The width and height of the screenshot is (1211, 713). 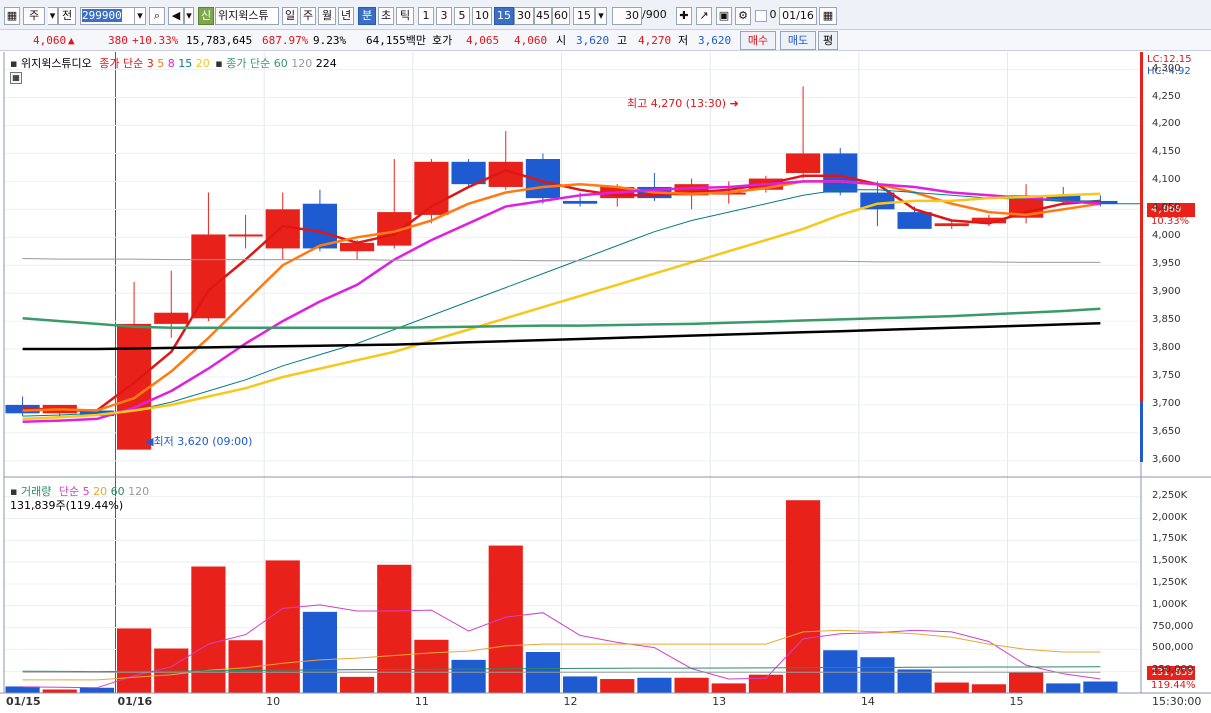 What do you see at coordinates (326, 63) in the screenshot?
I see `legend-ma-224: 224` at bounding box center [326, 63].